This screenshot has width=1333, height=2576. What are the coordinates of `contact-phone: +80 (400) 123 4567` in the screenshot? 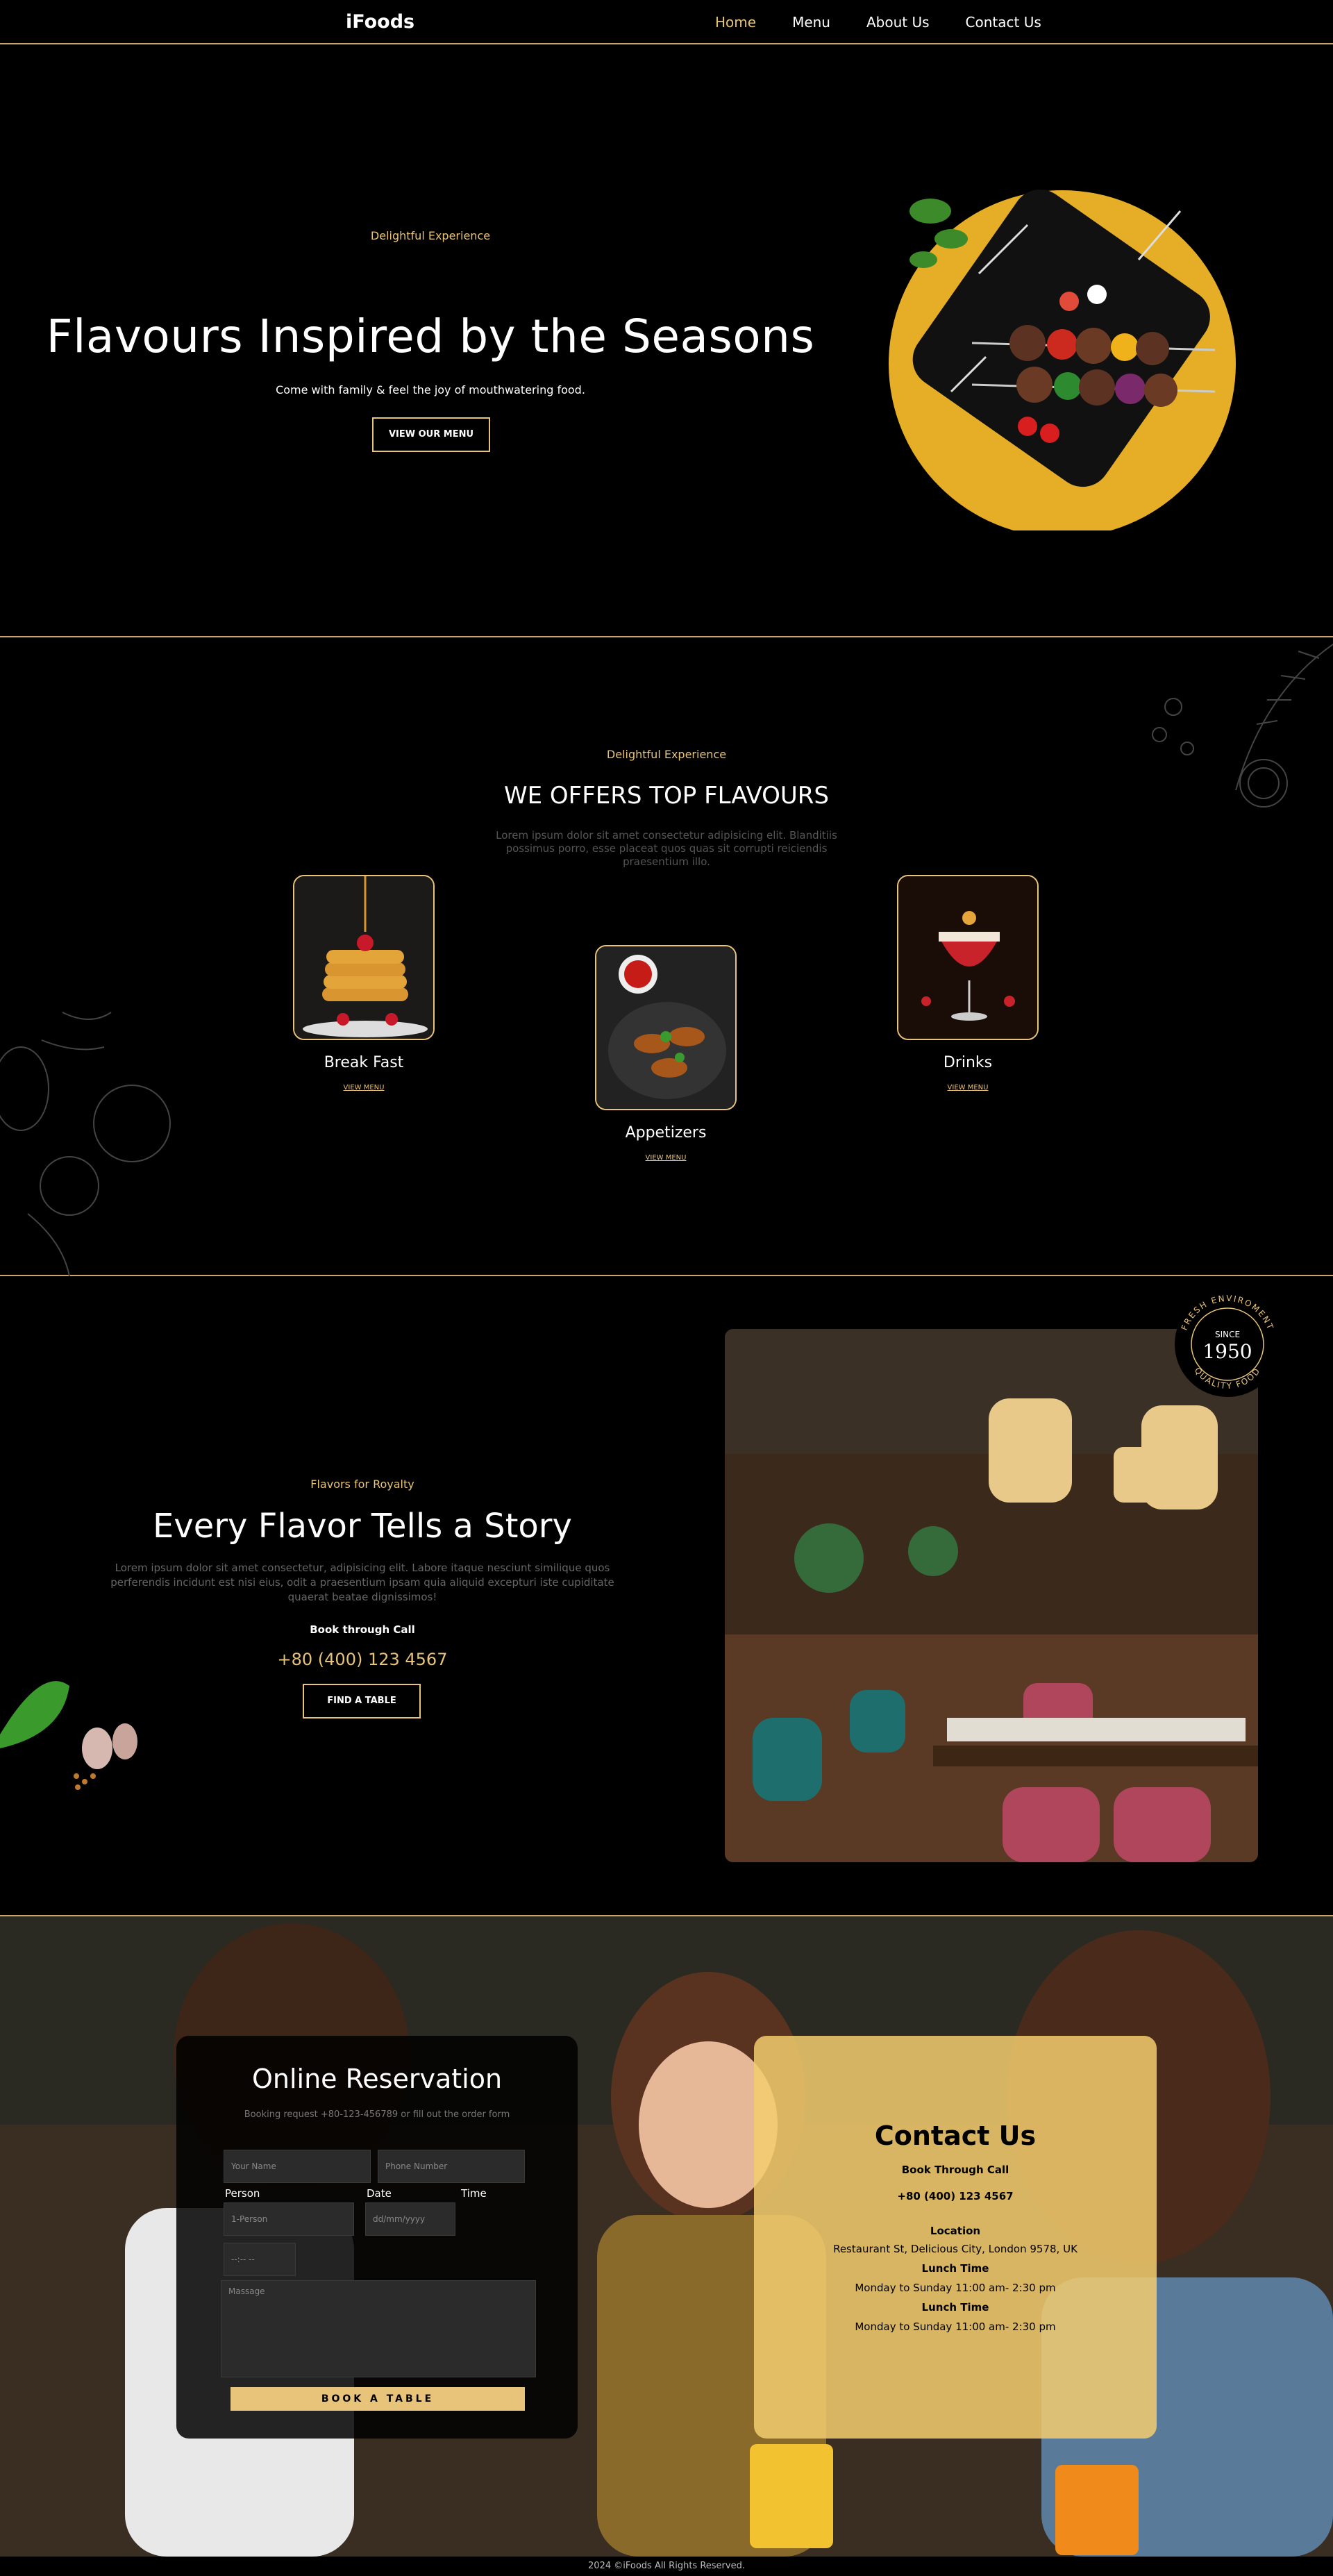 It's located at (955, 2196).